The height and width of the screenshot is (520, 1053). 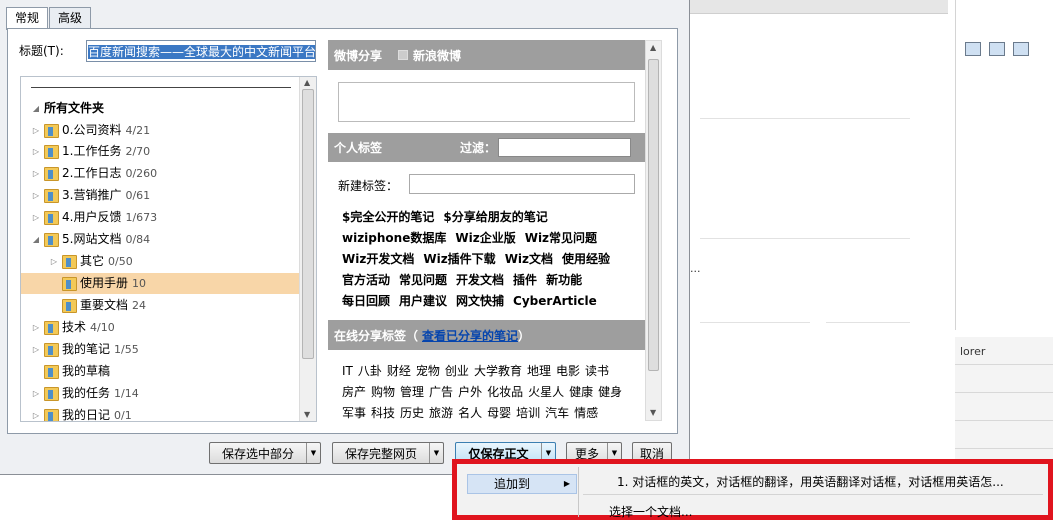 I want to click on public-tag: 旅游, so click(x=441, y=413).